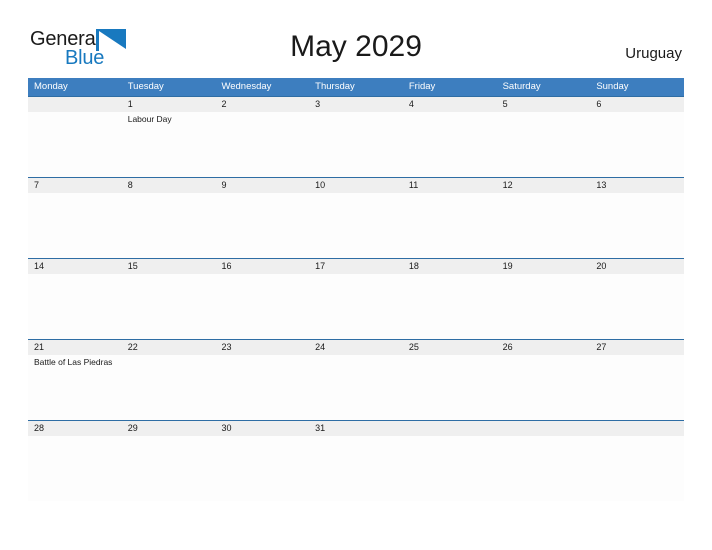  I want to click on weekday-thursday: Thursday, so click(335, 86).